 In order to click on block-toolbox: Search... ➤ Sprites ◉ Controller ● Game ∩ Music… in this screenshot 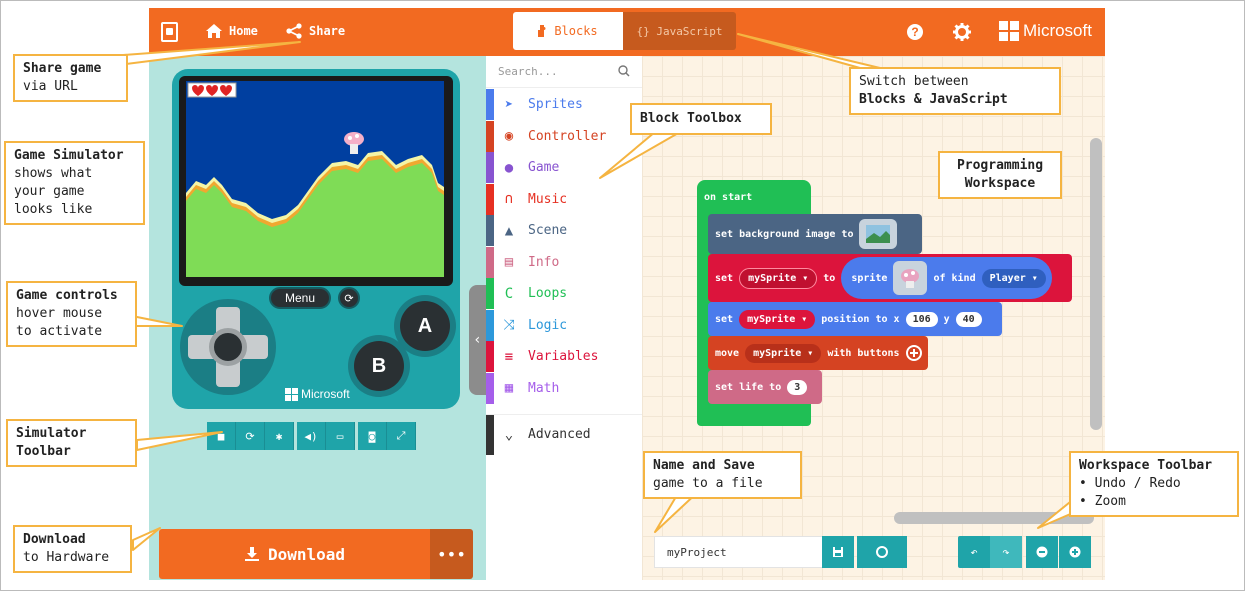, I will do `click(564, 318)`.